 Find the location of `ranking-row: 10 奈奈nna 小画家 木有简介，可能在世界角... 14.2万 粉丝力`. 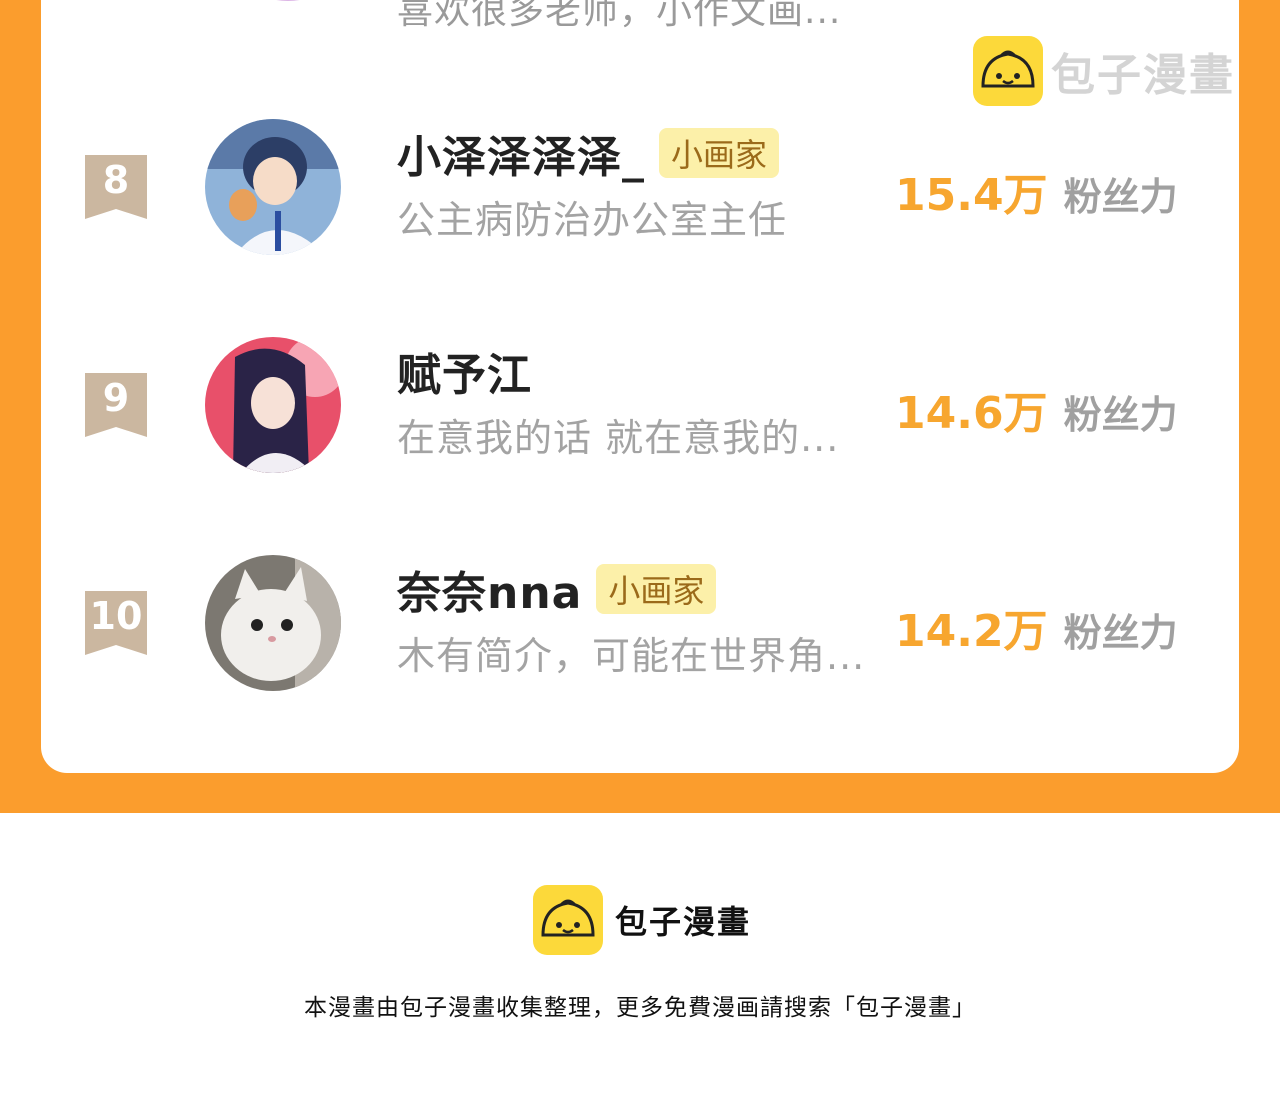

ranking-row: 10 奈奈nna 小画家 木有简介，可能在世界角... 14.2万 粉丝力 is located at coordinates (640, 625).